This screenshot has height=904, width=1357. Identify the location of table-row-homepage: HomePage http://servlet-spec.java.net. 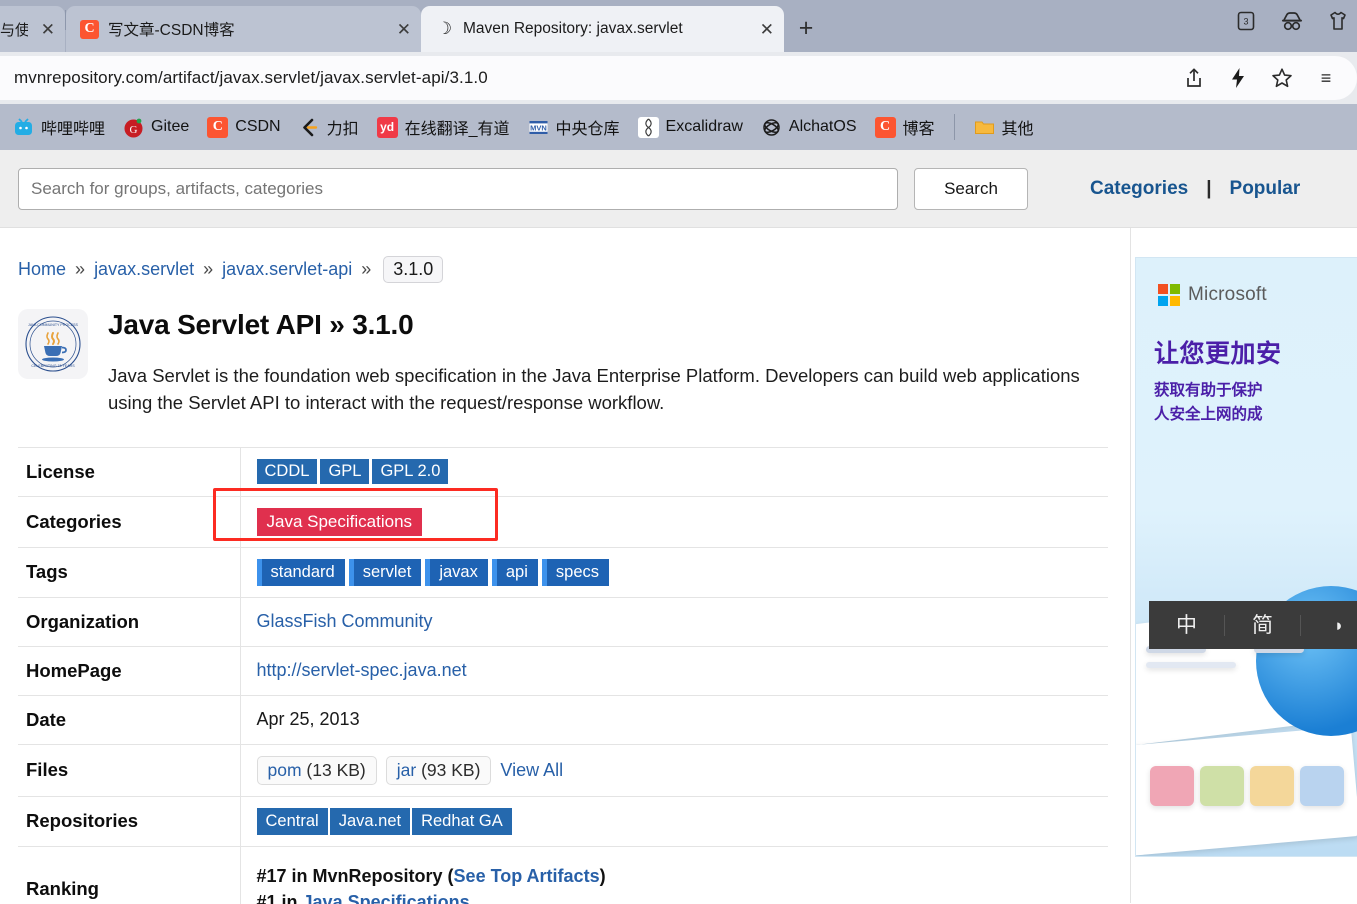
(563, 671).